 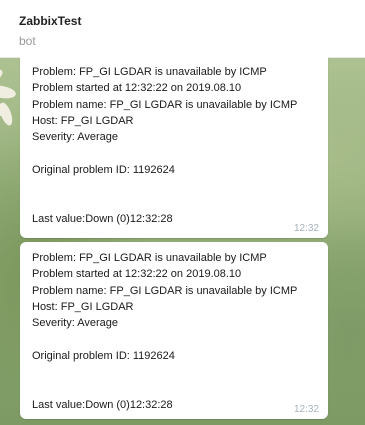 What do you see at coordinates (182, 29) in the screenshot?
I see `chat-header: ZabbixTest bot` at bounding box center [182, 29].